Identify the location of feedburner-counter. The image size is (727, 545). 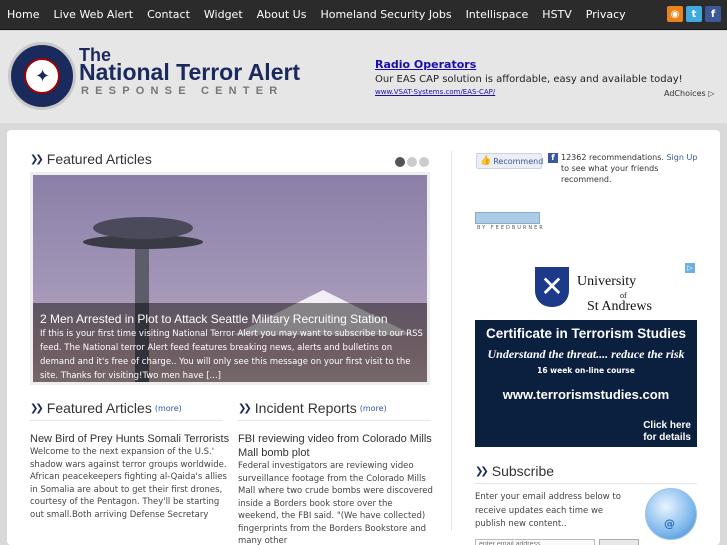
(507, 218).